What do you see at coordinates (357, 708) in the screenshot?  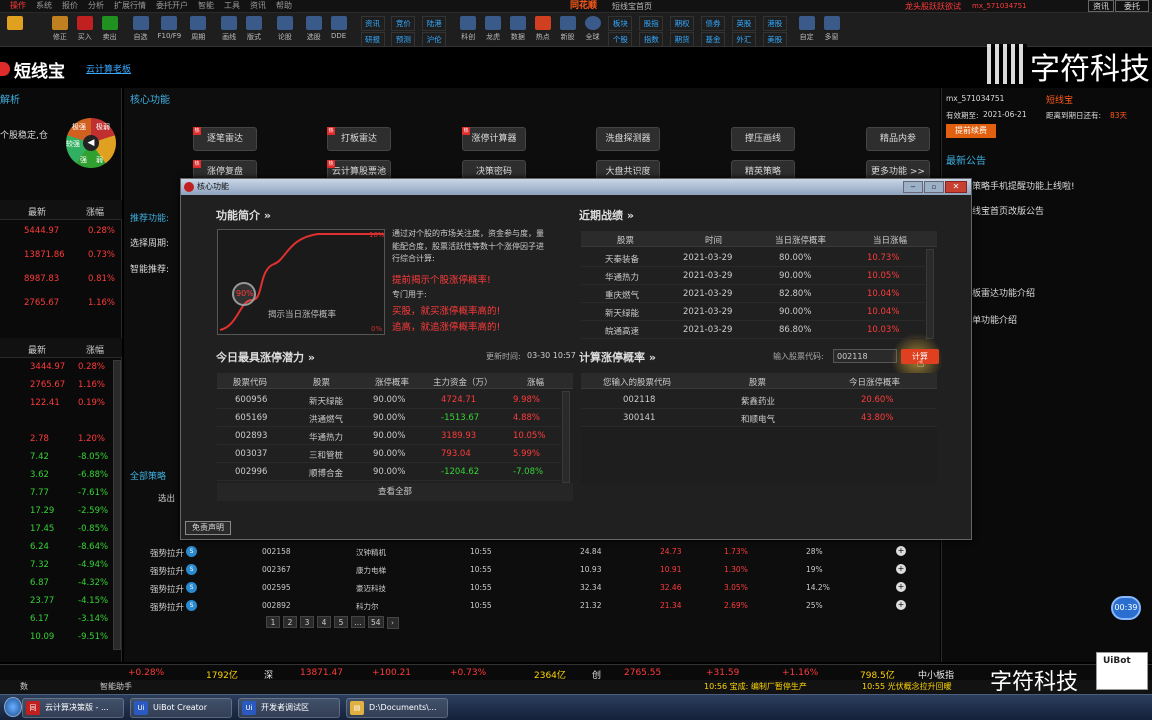 I see `folder-icon: ▤` at bounding box center [357, 708].